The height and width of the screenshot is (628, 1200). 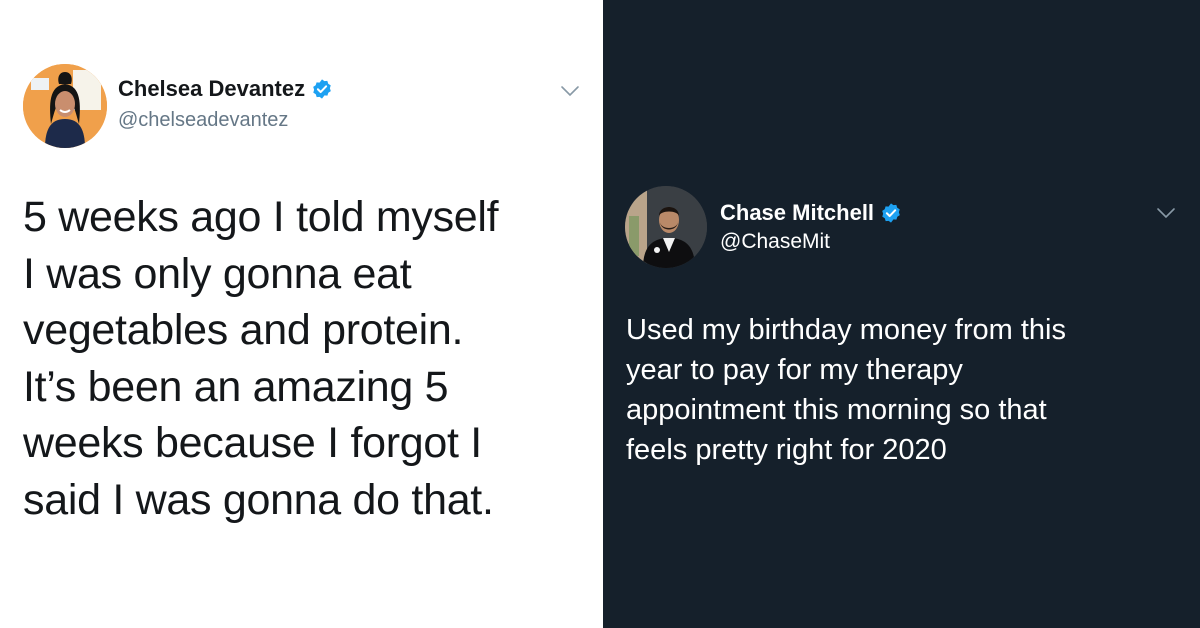 I want to click on author-name-row: Chase Mitchell, so click(x=811, y=213).